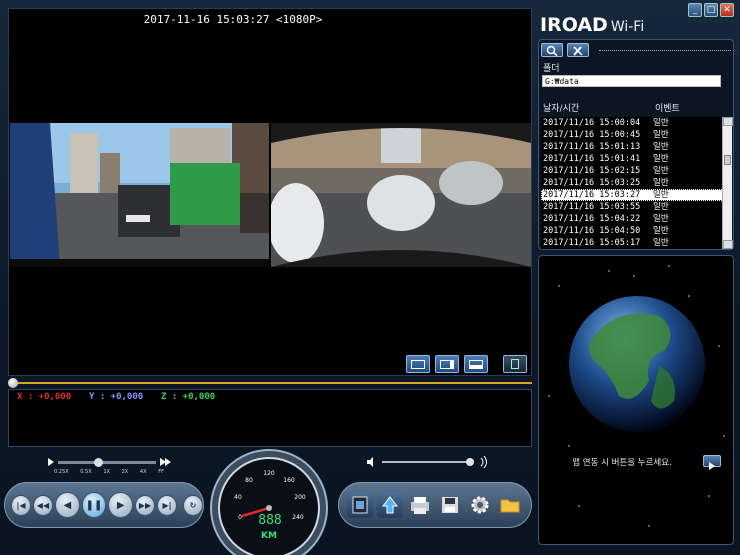 Image resolution: width=740 pixels, height=555 pixels. Describe the element at coordinates (401, 195) in the screenshot. I see `rear-camera-view` at that location.